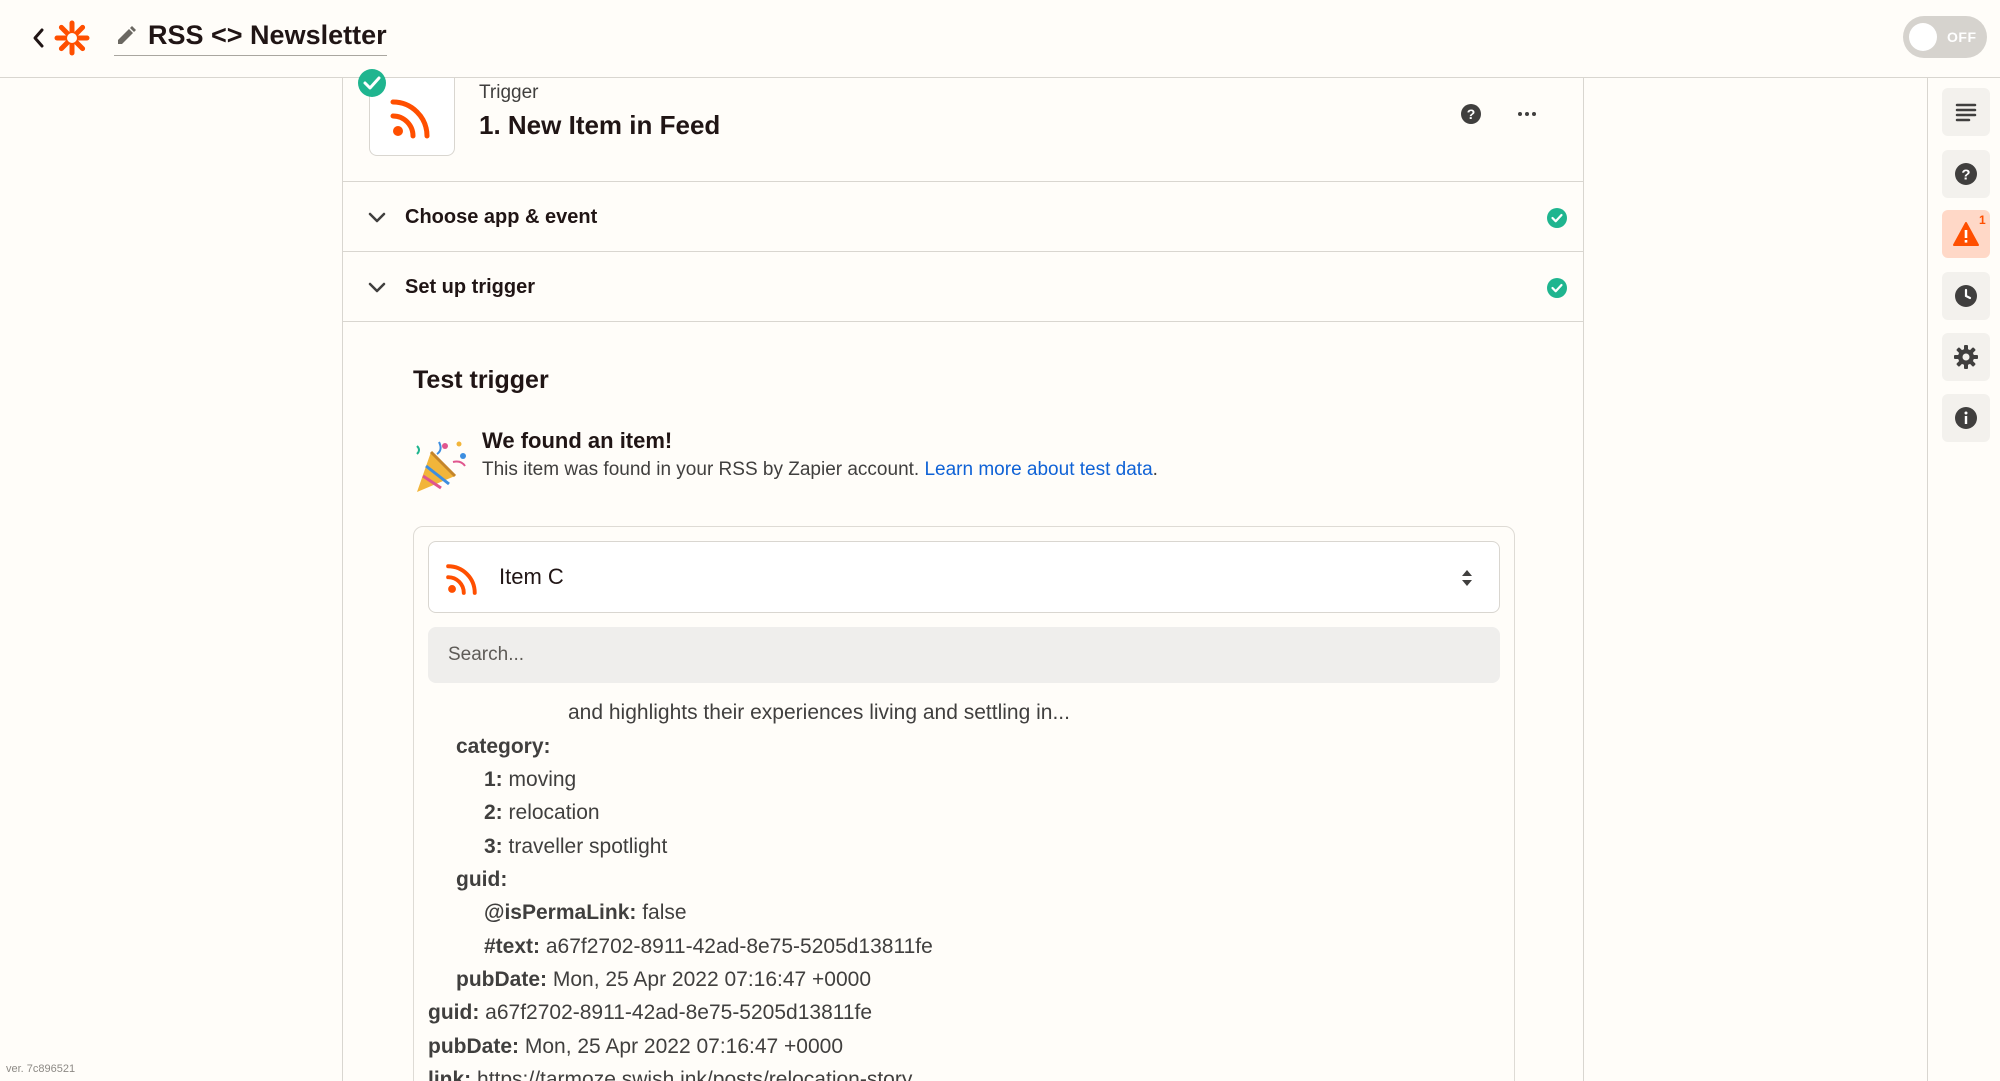  I want to click on outline-list-icon, so click(1966, 112).